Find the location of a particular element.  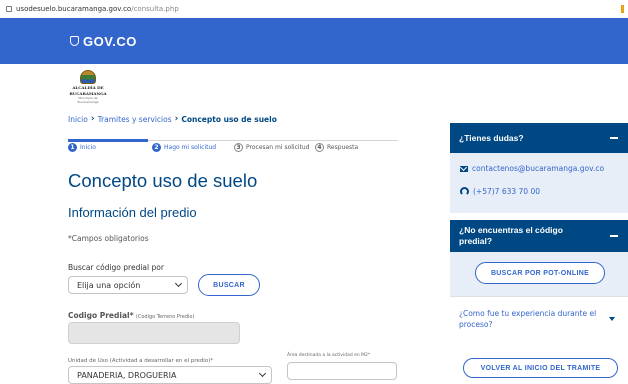

volver-inicio-button: VOLVER AL INICIO DEL TRAMITE is located at coordinates (540, 368).